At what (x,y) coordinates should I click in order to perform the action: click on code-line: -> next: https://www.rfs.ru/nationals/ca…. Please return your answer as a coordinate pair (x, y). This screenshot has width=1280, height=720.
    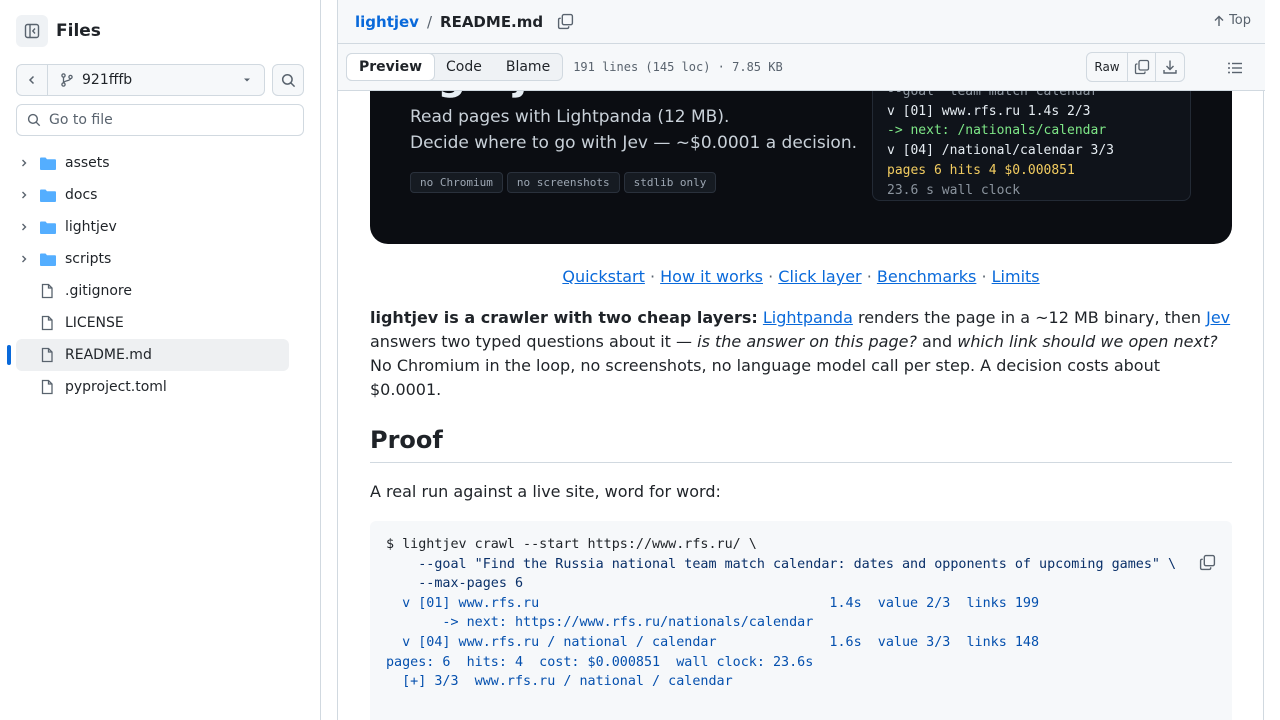
    Looking at the image, I should click on (600, 623).